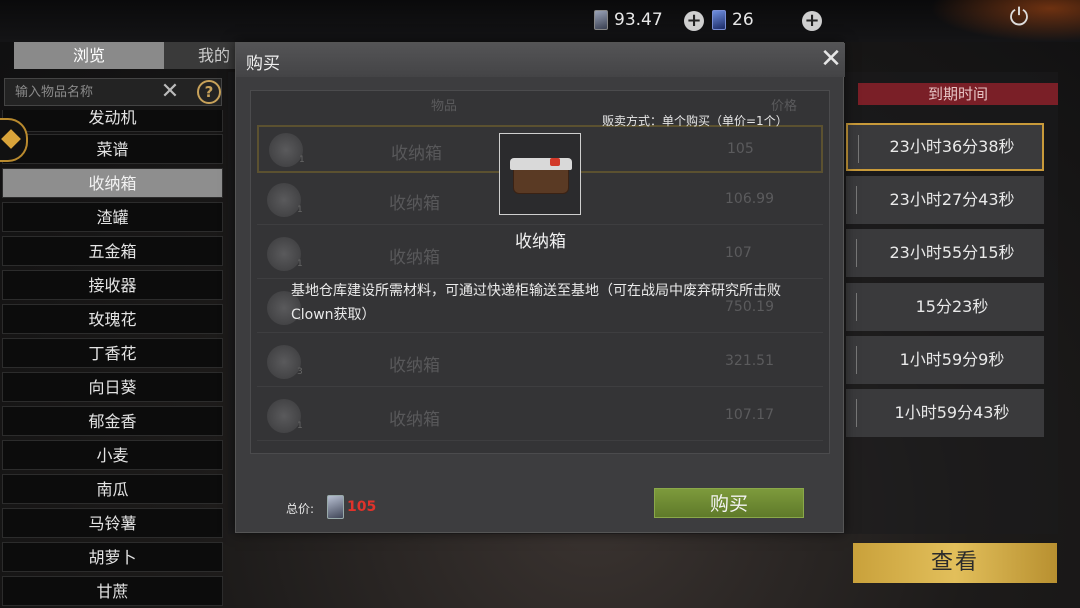 The height and width of the screenshot is (608, 1080). What do you see at coordinates (300, 372) in the screenshot?
I see `listing-qty: 3` at bounding box center [300, 372].